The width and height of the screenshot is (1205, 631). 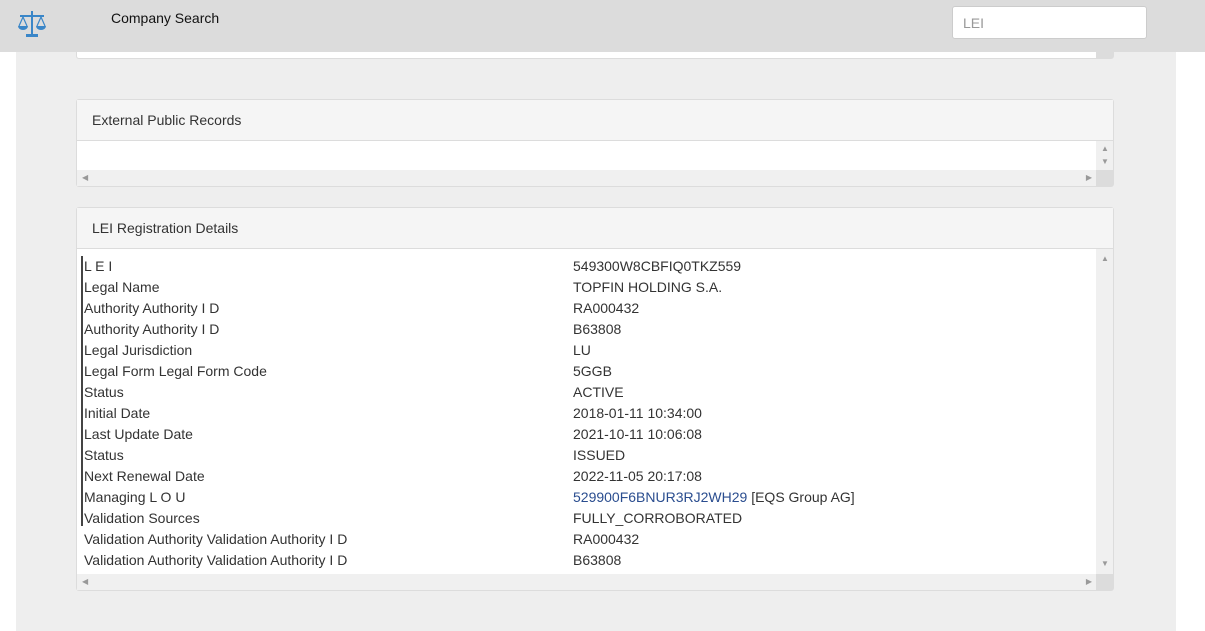 I want to click on detail-row: Authority Authority I D B63808, so click(x=590, y=329).